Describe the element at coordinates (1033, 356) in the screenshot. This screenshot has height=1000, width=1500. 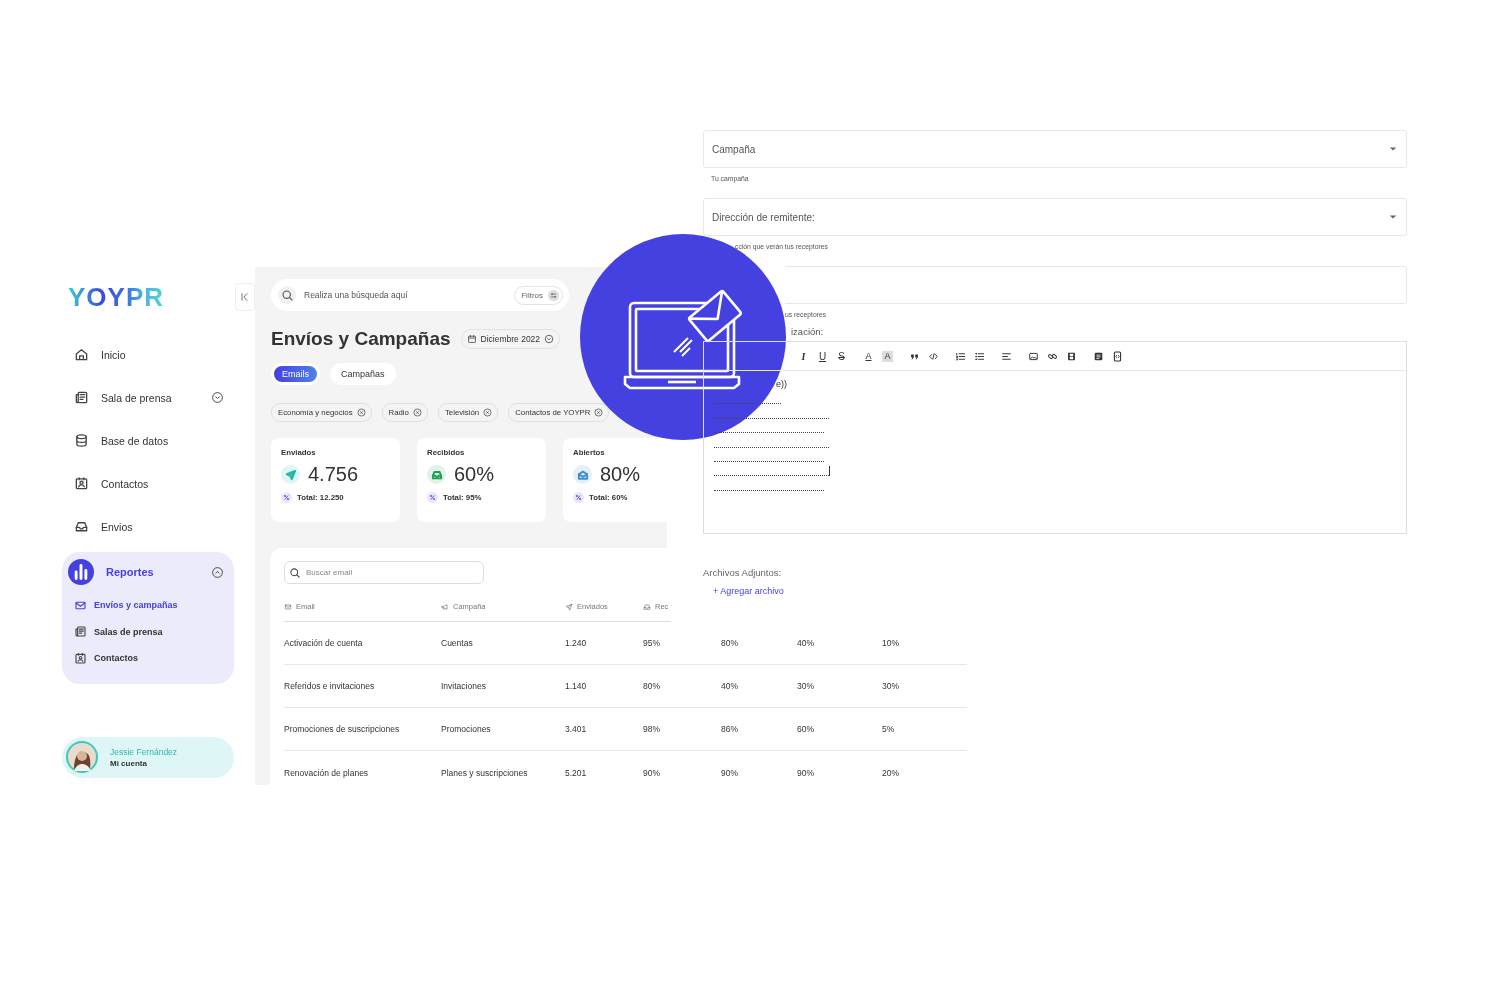
I see `image-icon` at that location.